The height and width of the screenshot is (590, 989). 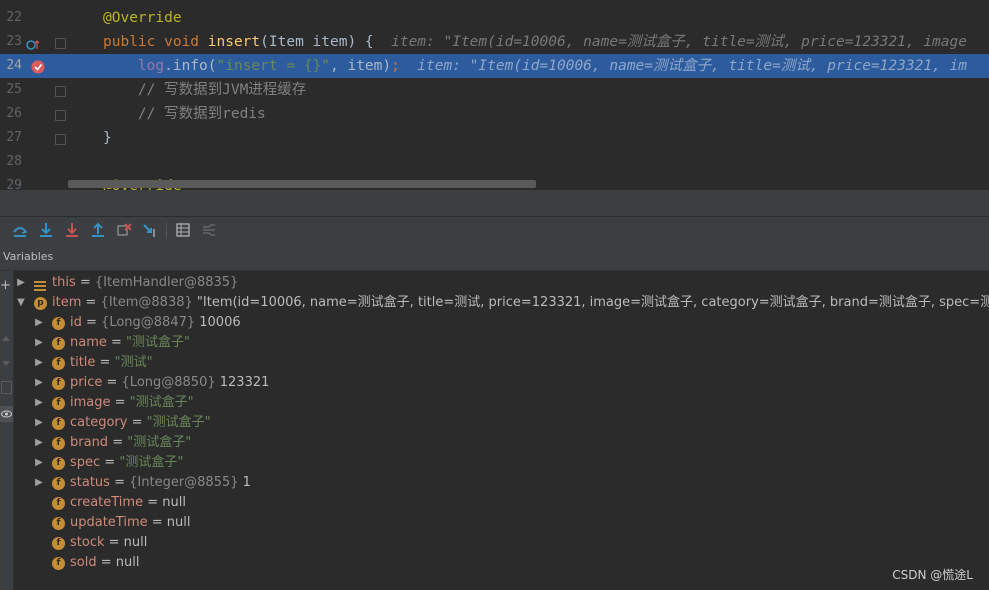 What do you see at coordinates (87, 542) in the screenshot?
I see `variable-name: stock` at bounding box center [87, 542].